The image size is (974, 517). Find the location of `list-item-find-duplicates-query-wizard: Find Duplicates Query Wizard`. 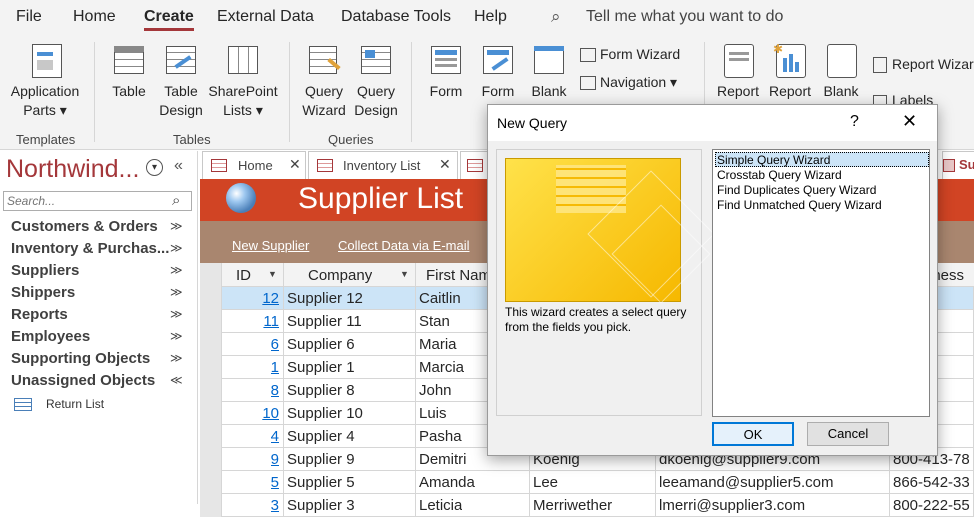

list-item-find-duplicates-query-wizard: Find Duplicates Query Wizard is located at coordinates (822, 190).